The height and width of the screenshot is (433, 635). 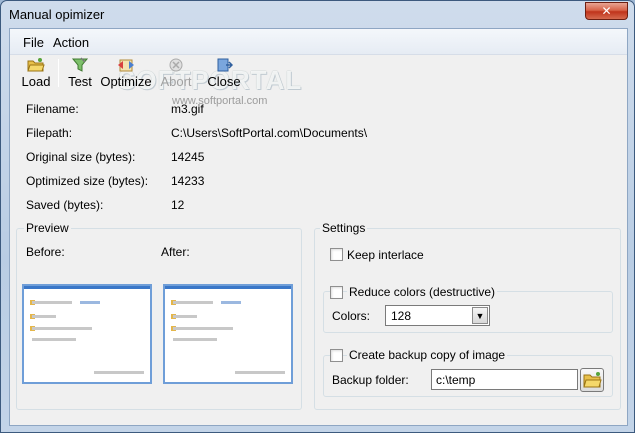 What do you see at coordinates (49, 133) in the screenshot?
I see `filepath-label: Filepath:` at bounding box center [49, 133].